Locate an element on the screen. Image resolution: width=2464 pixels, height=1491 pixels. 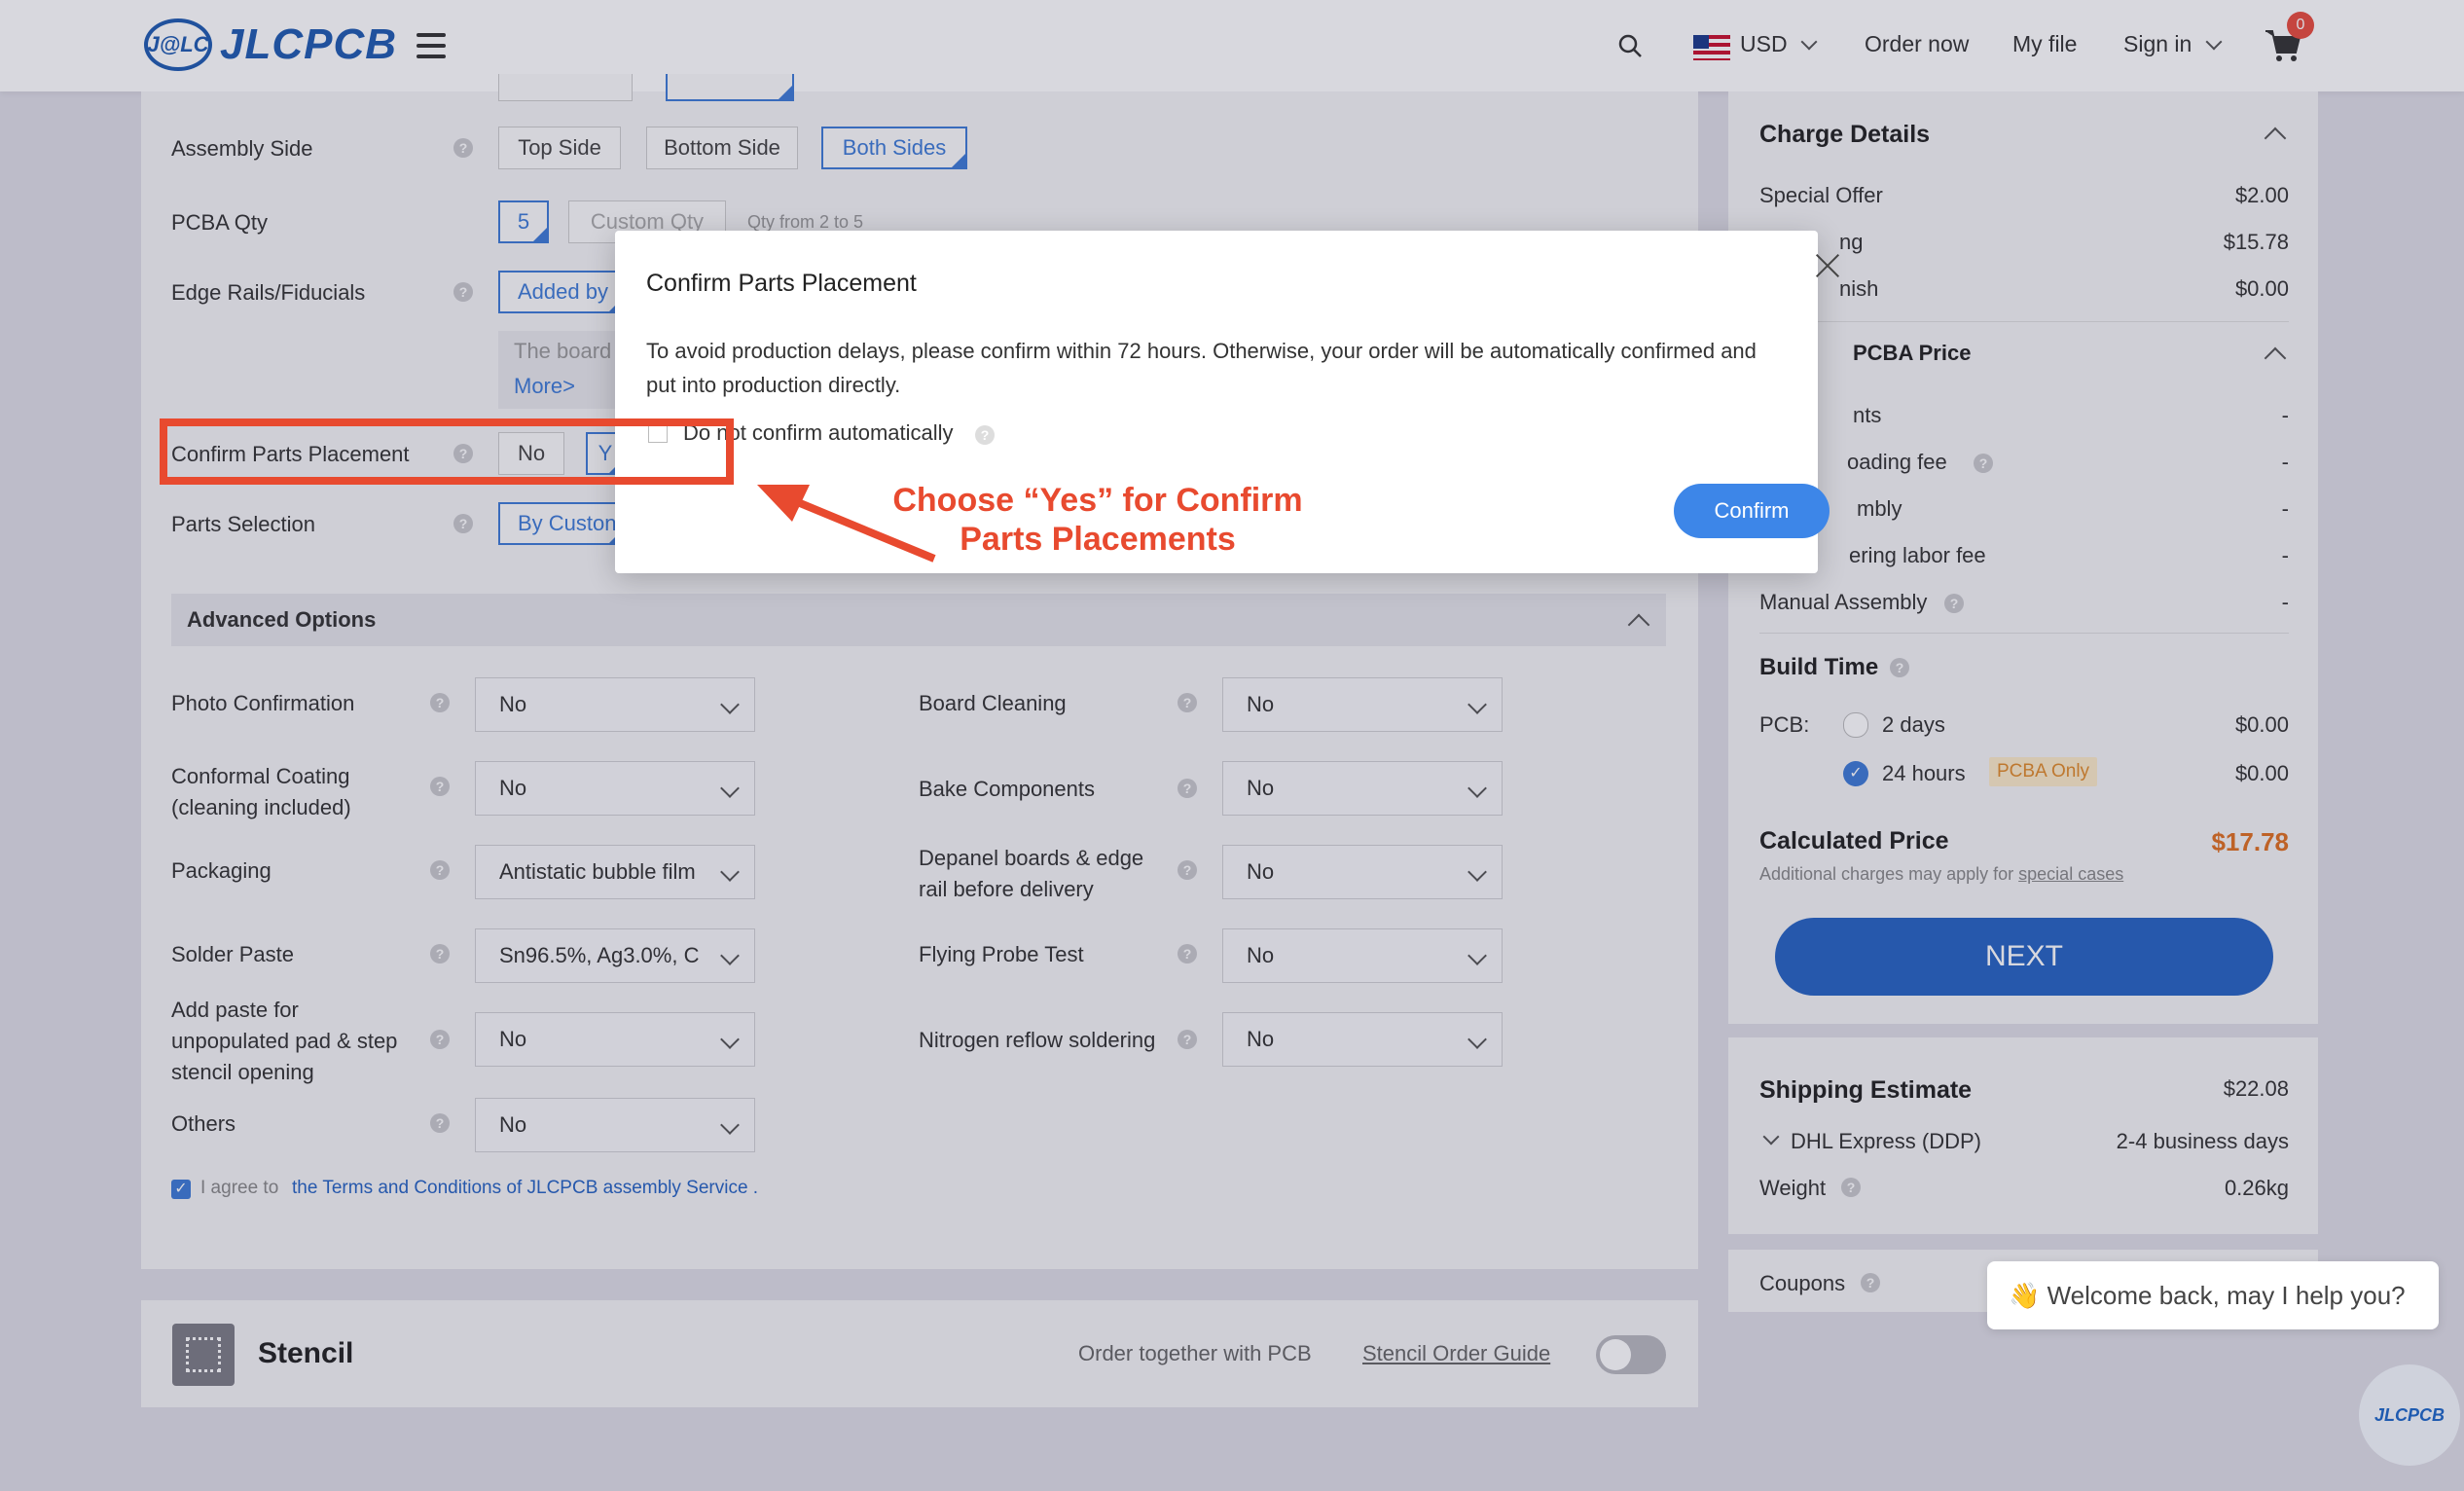
modal-title: Confirm Parts Placement is located at coordinates (781, 283).